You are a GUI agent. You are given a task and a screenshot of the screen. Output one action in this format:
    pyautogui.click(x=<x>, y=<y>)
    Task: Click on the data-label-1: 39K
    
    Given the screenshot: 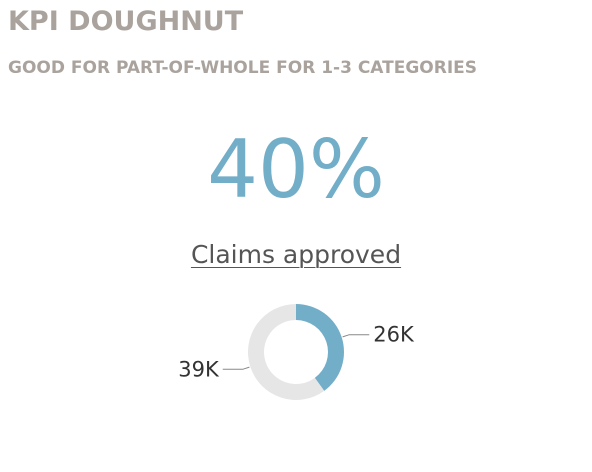 What is the action you would take?
    pyautogui.click(x=199, y=369)
    